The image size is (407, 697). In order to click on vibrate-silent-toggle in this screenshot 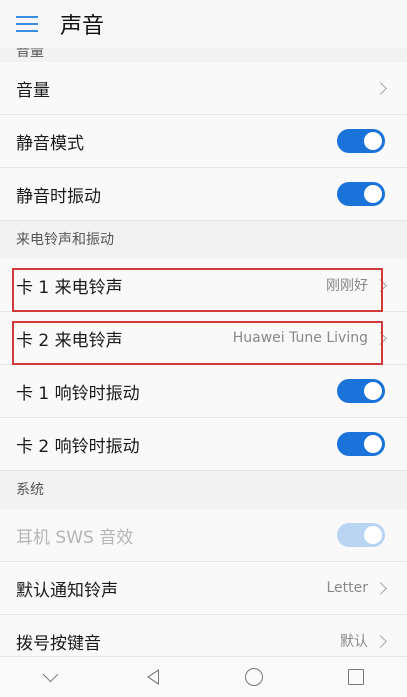, I will do `click(361, 194)`.